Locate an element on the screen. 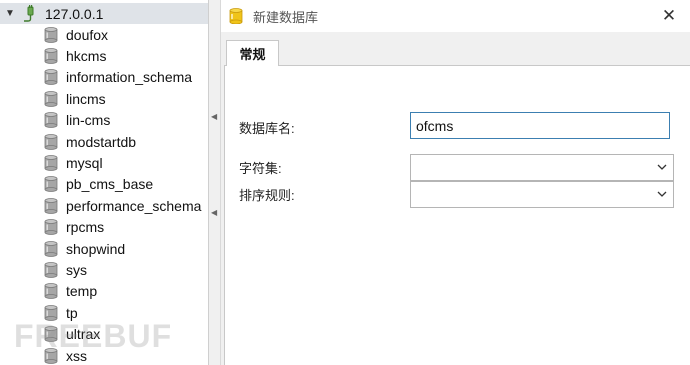  tree-database-item: performance_schema is located at coordinates (104, 205).